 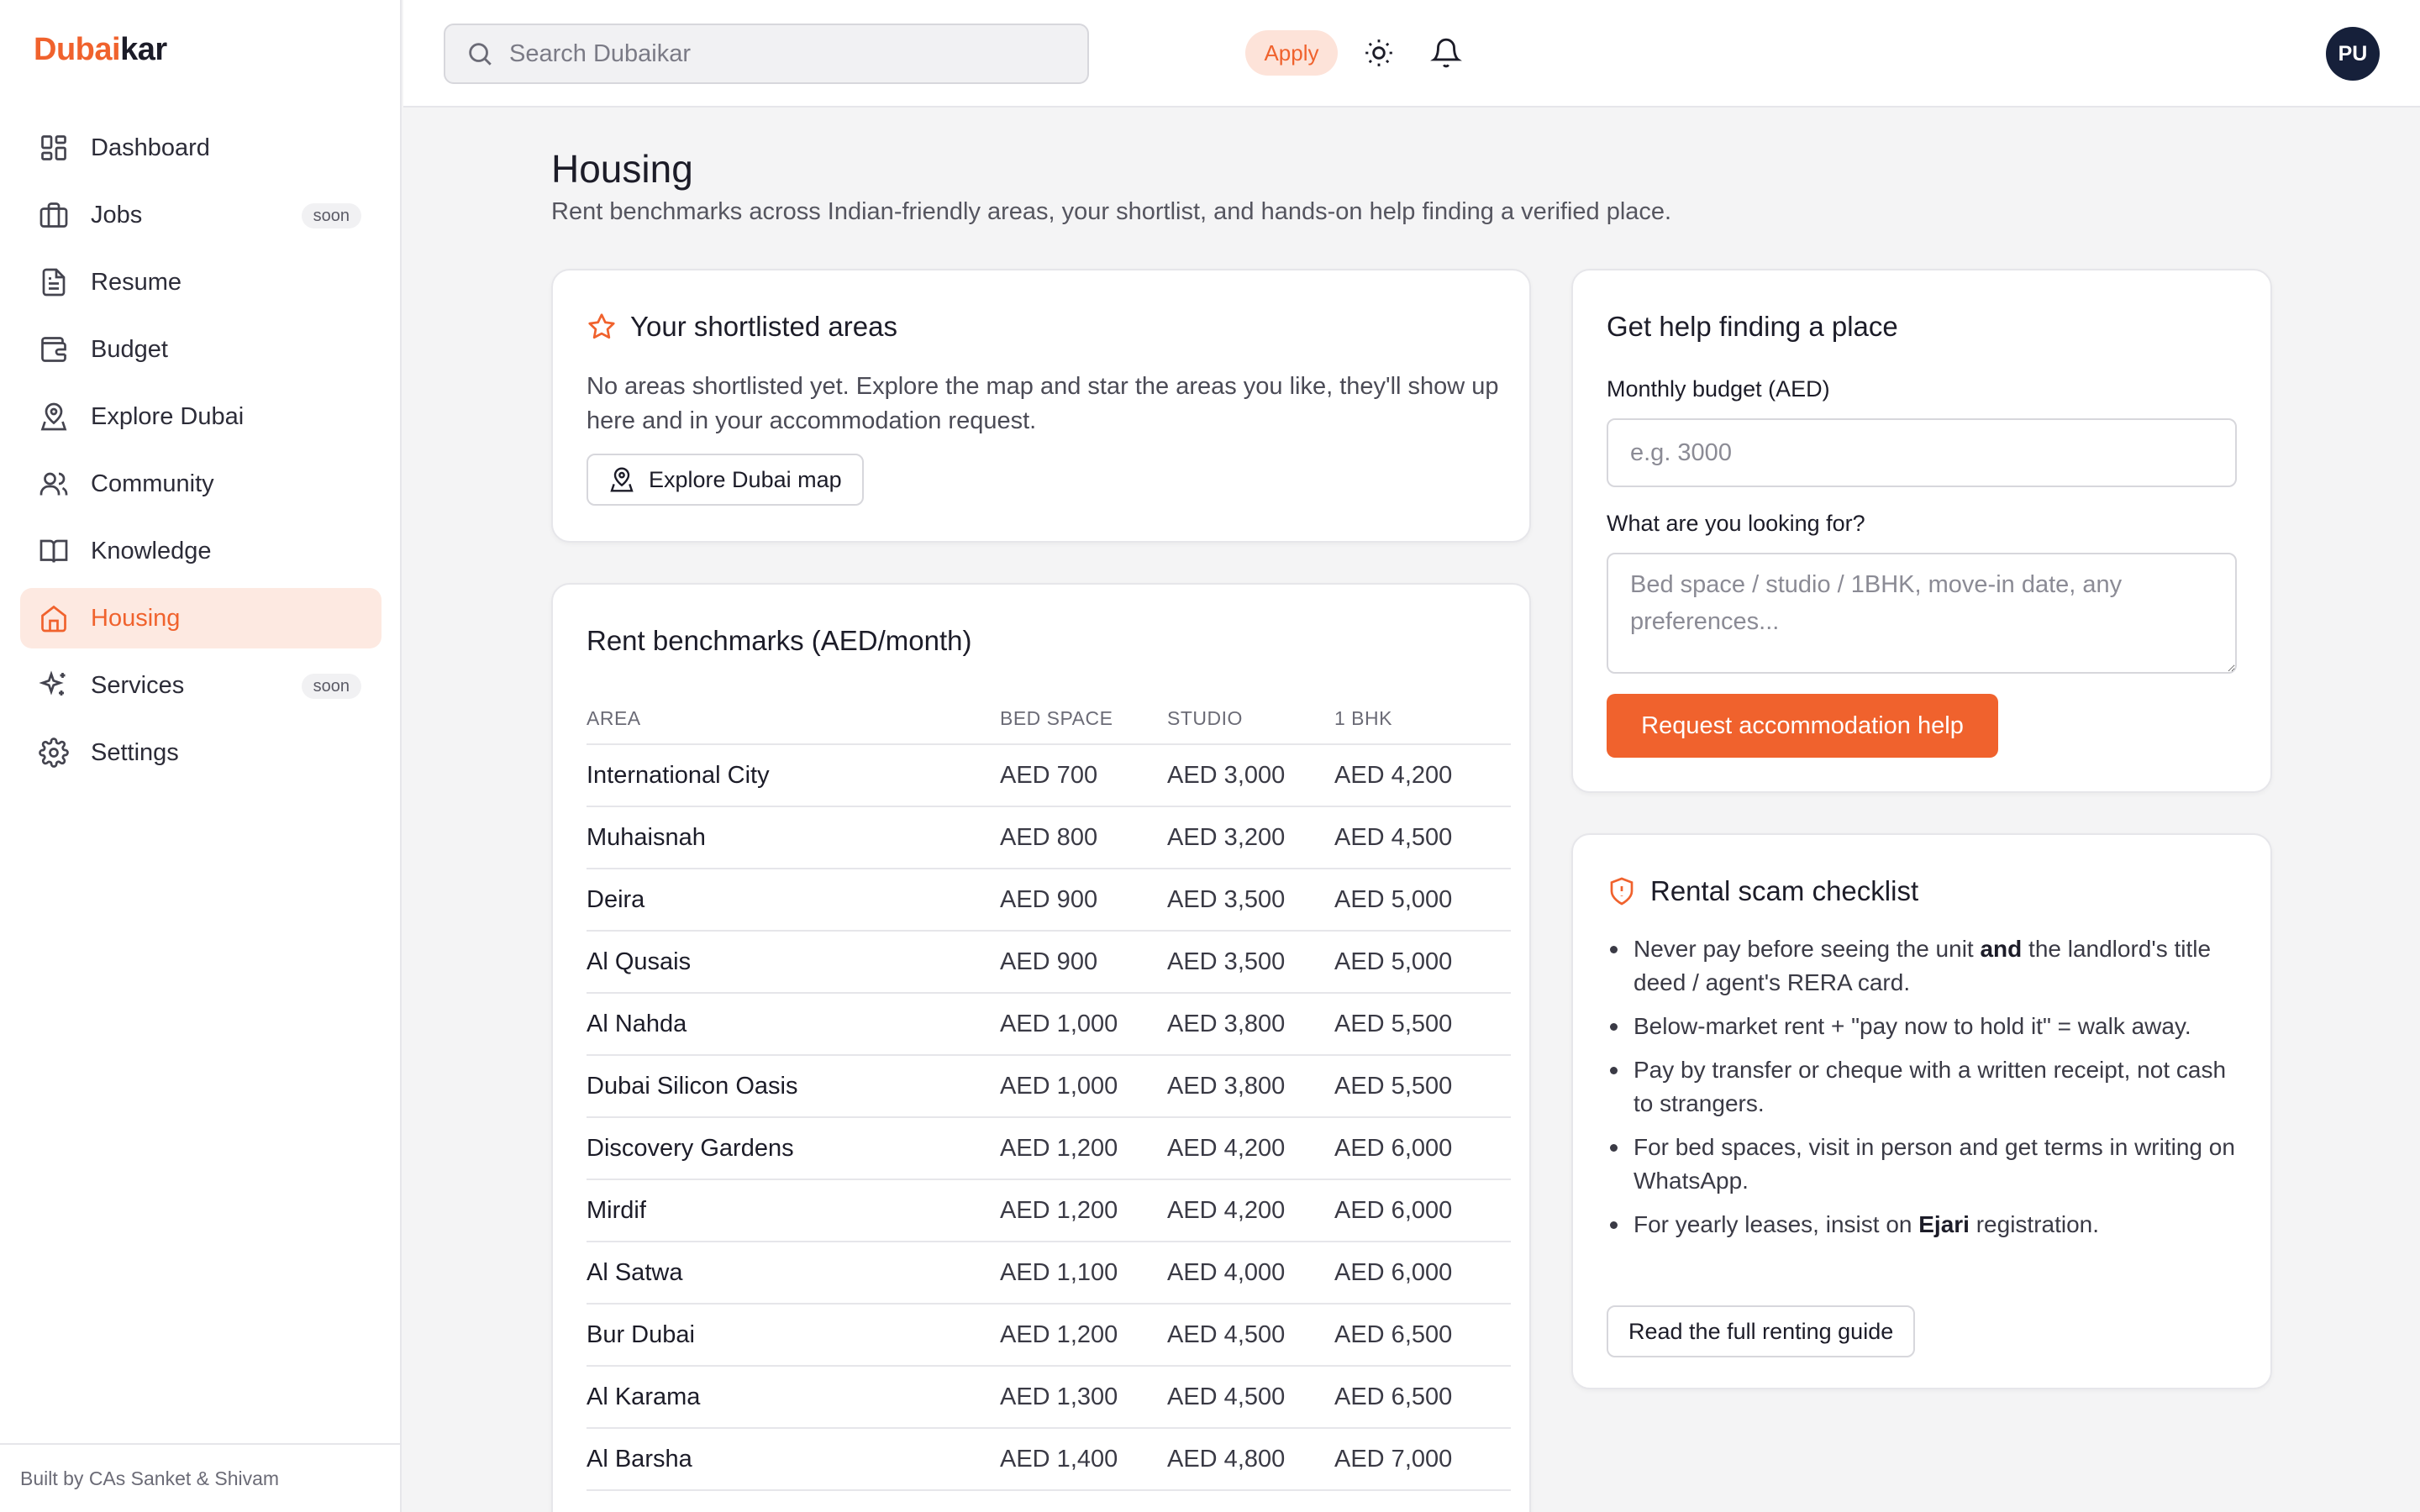 What do you see at coordinates (1083, 1459) in the screenshot?
I see `cell-bed-space: AED 1,400` at bounding box center [1083, 1459].